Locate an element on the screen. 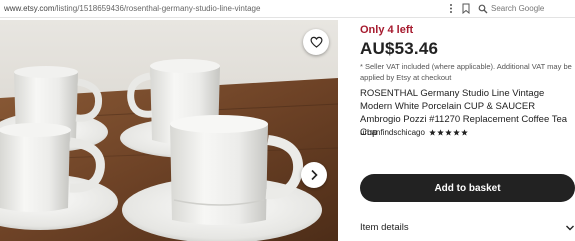 Image resolution: width=575 pixels, height=241 pixels. google-search-field: Search Google is located at coordinates (511, 8).